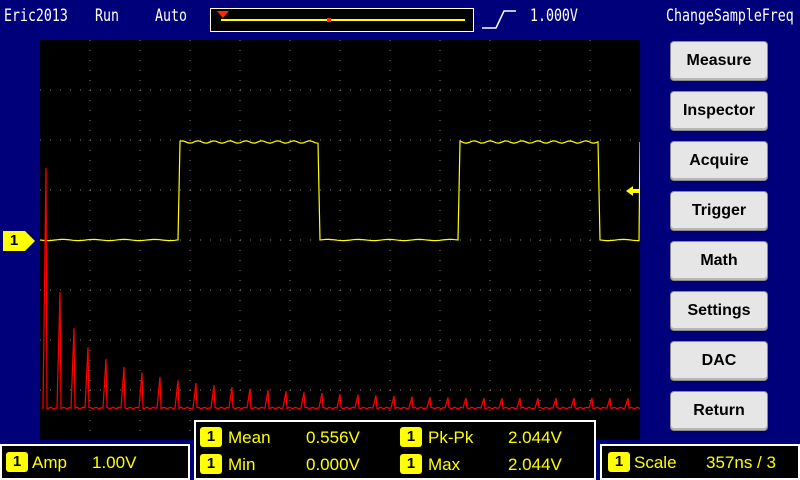 The width and height of the screenshot is (800, 480). Describe the element at coordinates (14, 241) in the screenshot. I see `channel1-marker-label: 1` at that location.